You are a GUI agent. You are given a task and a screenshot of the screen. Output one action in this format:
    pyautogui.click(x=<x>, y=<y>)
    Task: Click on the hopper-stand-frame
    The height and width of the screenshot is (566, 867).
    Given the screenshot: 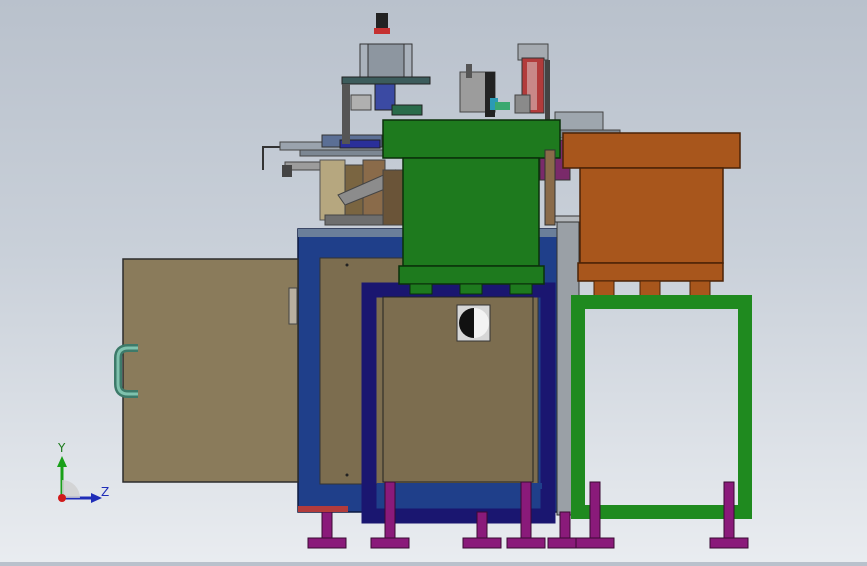 What is the action you would take?
    pyautogui.click(x=661, y=407)
    